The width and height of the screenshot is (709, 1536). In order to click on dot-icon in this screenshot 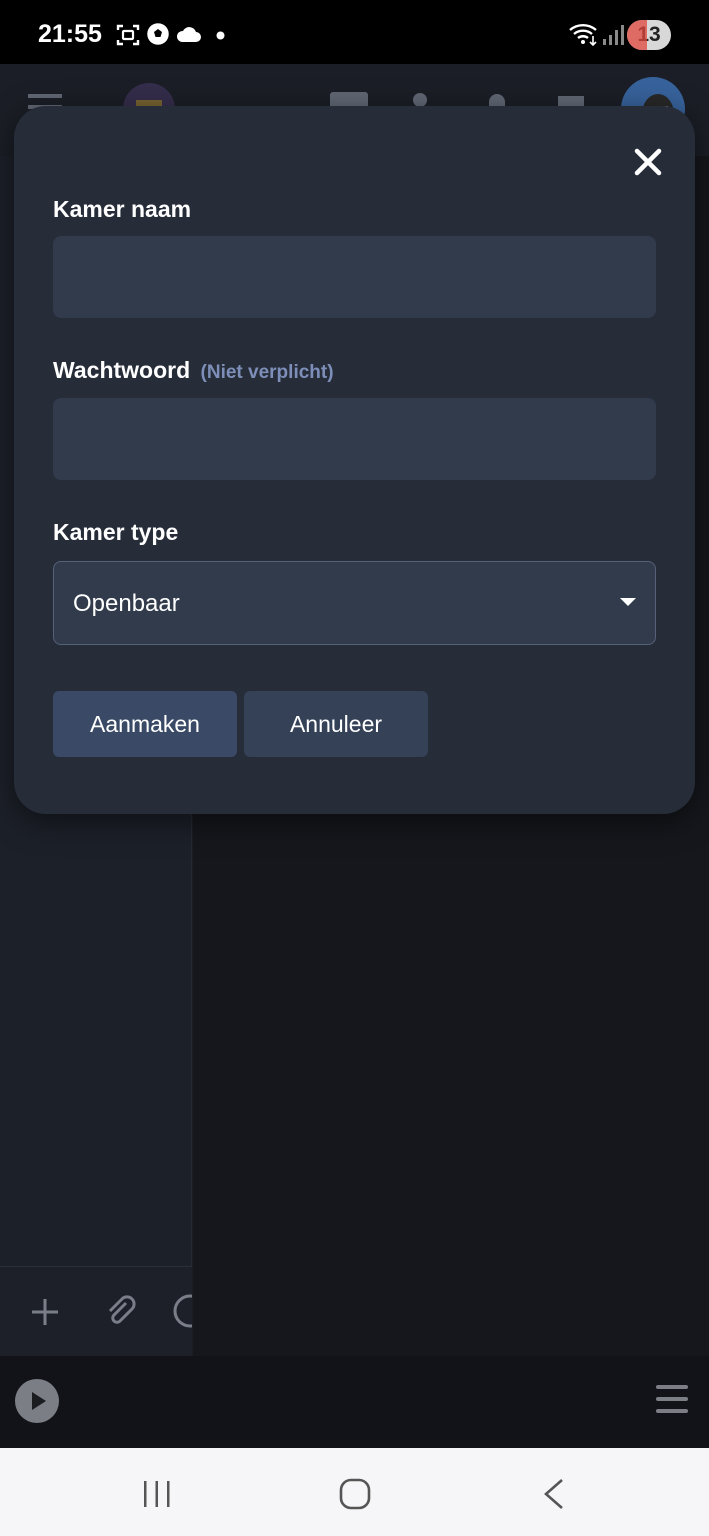, I will do `click(220, 35)`.